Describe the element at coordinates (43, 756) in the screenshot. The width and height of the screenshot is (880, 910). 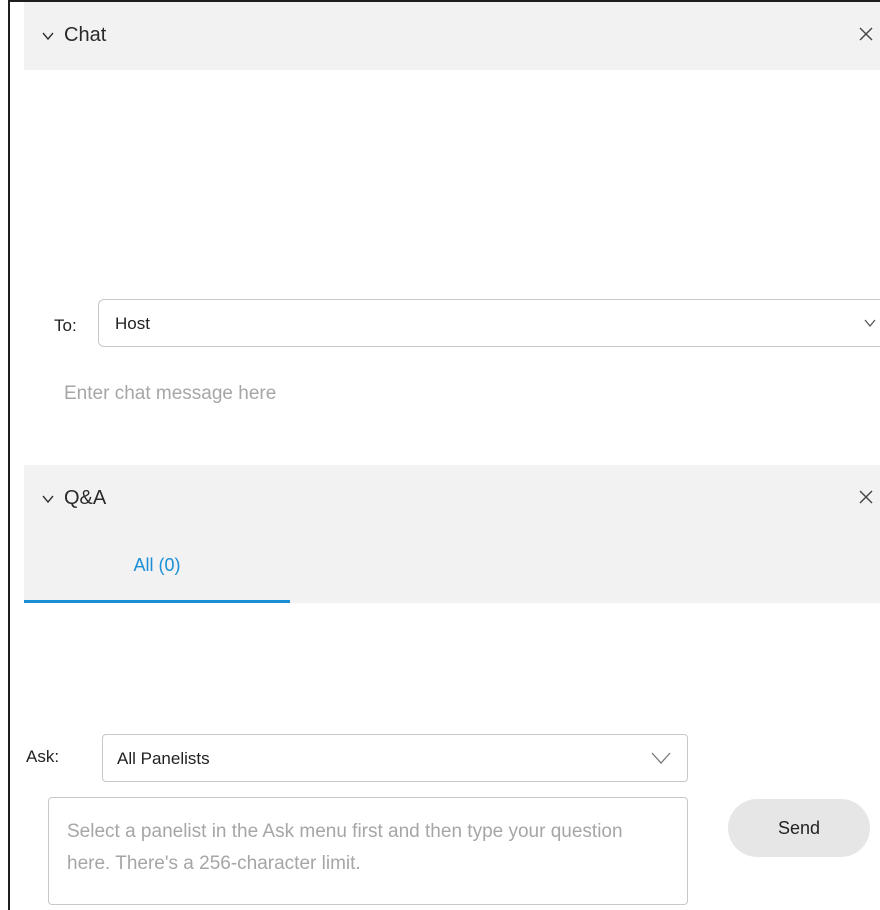
I see `ask-label: Ask:` at that location.